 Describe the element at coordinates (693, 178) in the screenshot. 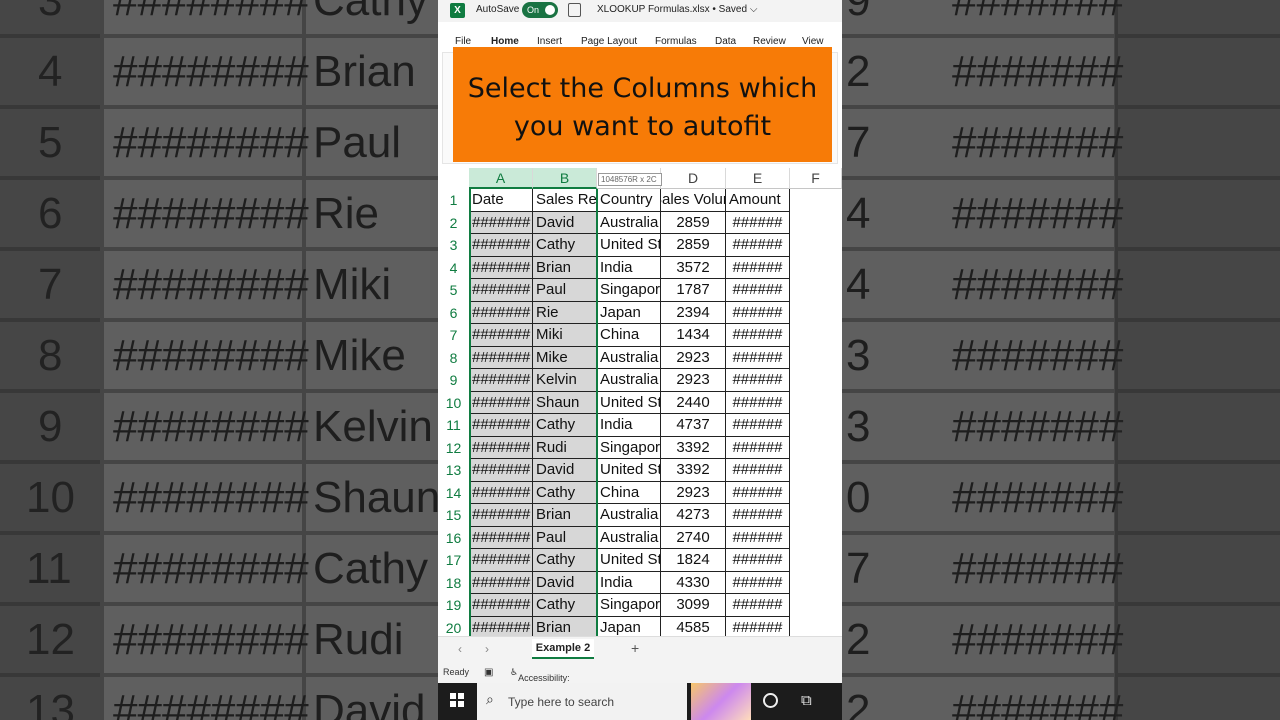

I see `column-header-d: D` at that location.